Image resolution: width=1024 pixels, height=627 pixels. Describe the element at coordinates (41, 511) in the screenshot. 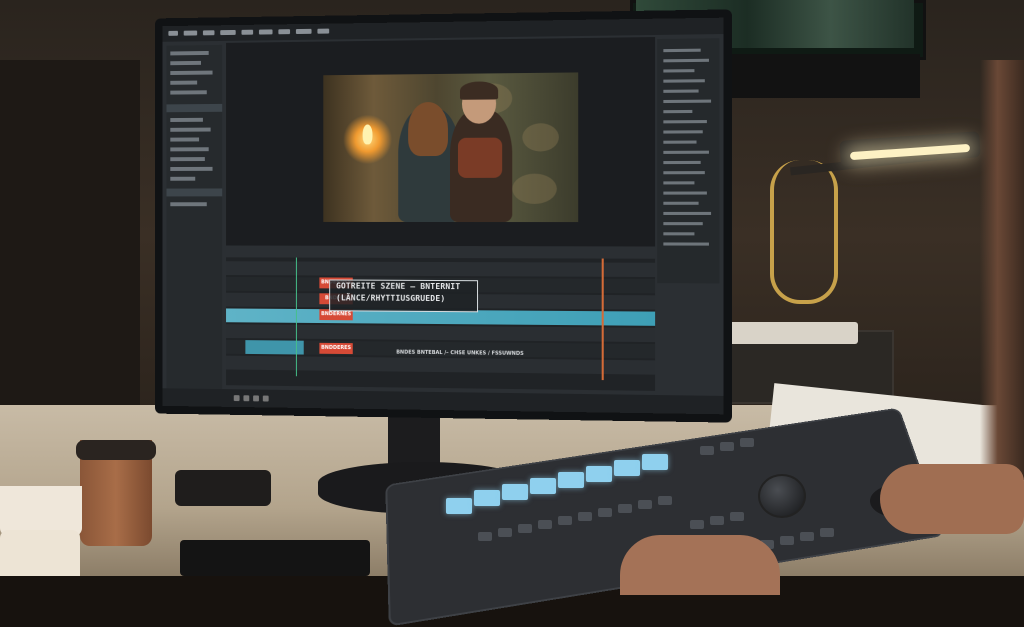

I see `paper-cup` at that location.